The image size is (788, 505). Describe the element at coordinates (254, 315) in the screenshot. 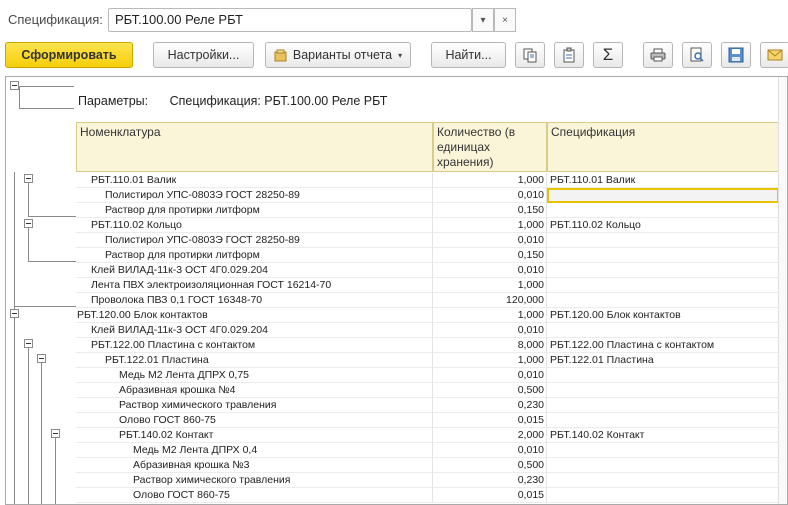

I see `cell-nomenclature: РБТ.120.00 Блок контактов` at that location.